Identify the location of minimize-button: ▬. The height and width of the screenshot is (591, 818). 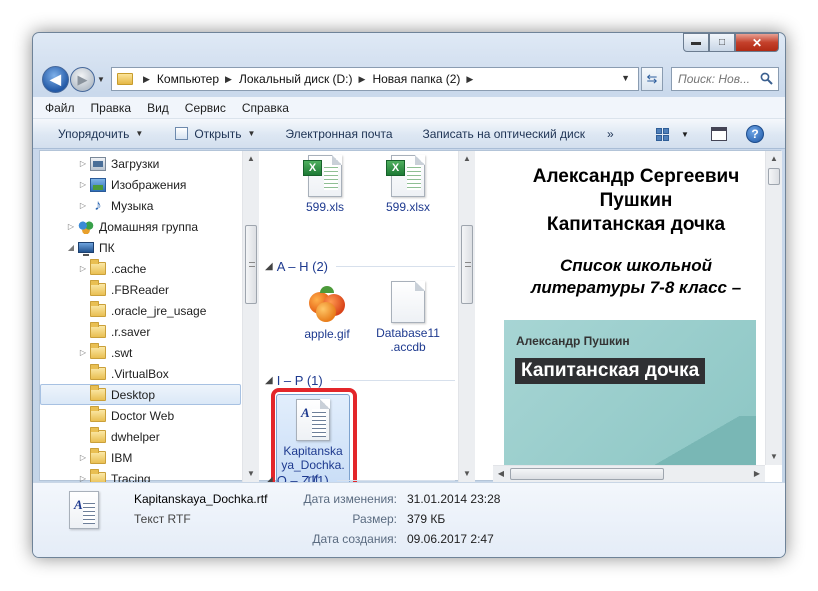
(696, 42).